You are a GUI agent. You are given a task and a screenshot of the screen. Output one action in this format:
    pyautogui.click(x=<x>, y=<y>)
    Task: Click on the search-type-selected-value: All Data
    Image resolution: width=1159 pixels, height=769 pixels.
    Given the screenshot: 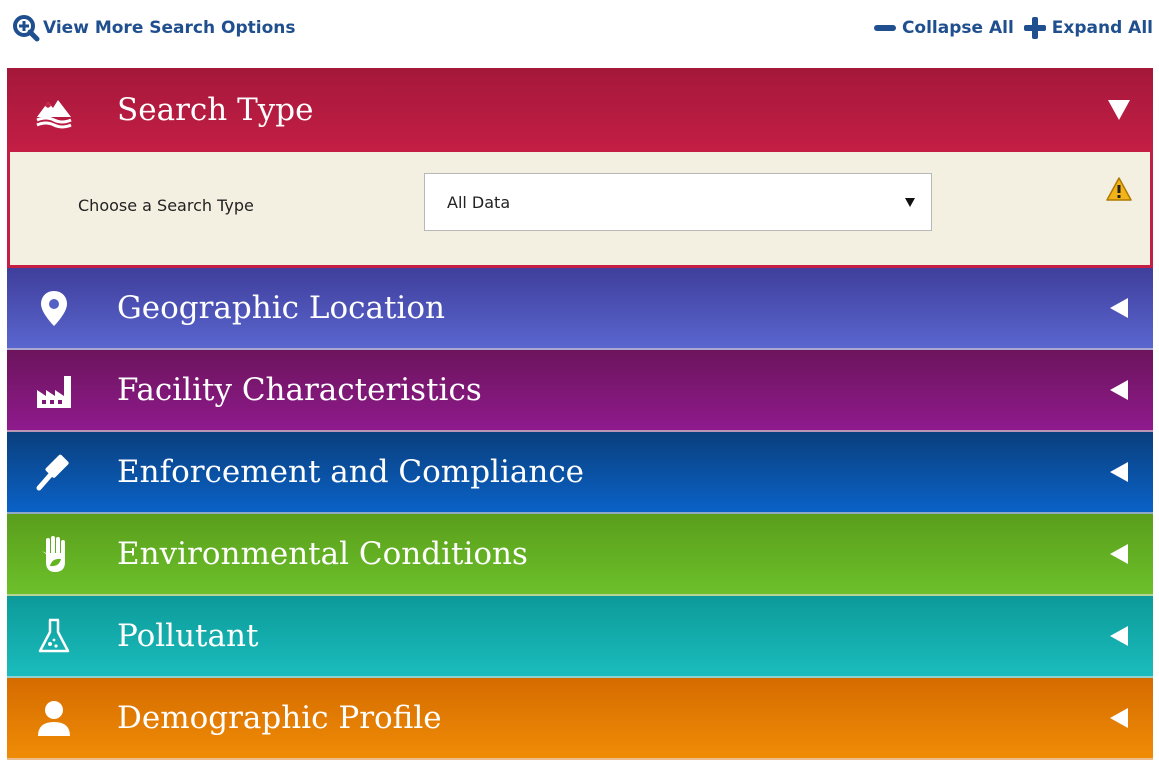 What is the action you would take?
    pyautogui.click(x=479, y=202)
    